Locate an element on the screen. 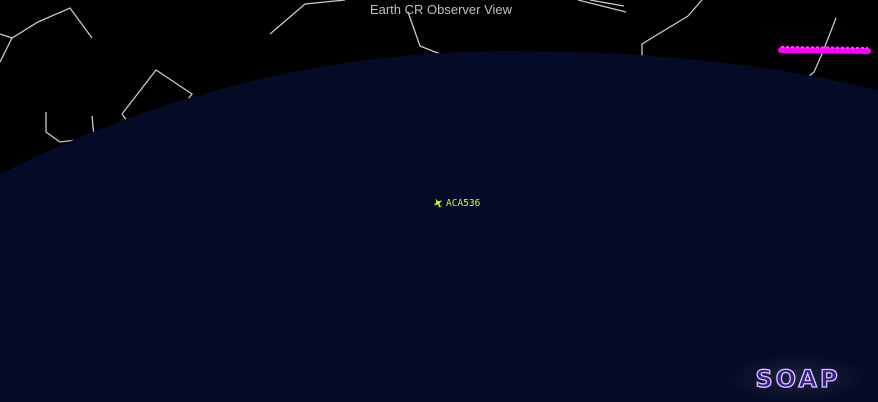 The height and width of the screenshot is (402, 878). soap-logo: SOAP is located at coordinates (798, 378).